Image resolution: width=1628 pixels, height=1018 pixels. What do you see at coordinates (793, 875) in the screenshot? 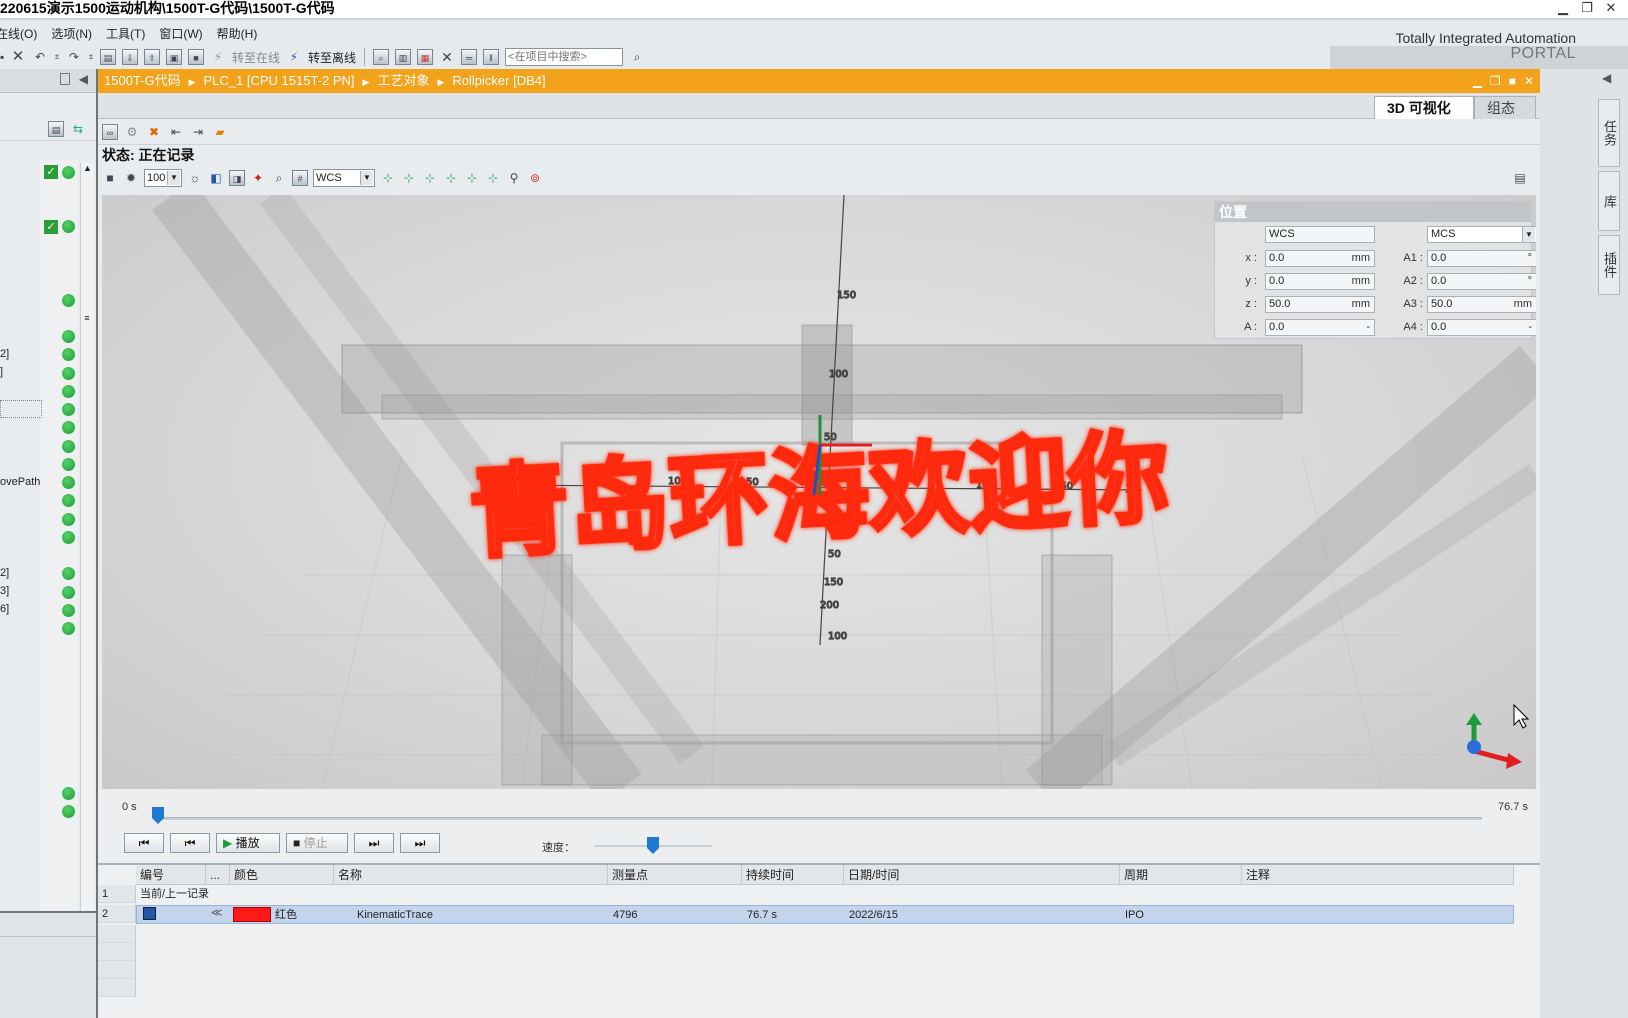
I see `column-header: 持续时间` at bounding box center [793, 875].